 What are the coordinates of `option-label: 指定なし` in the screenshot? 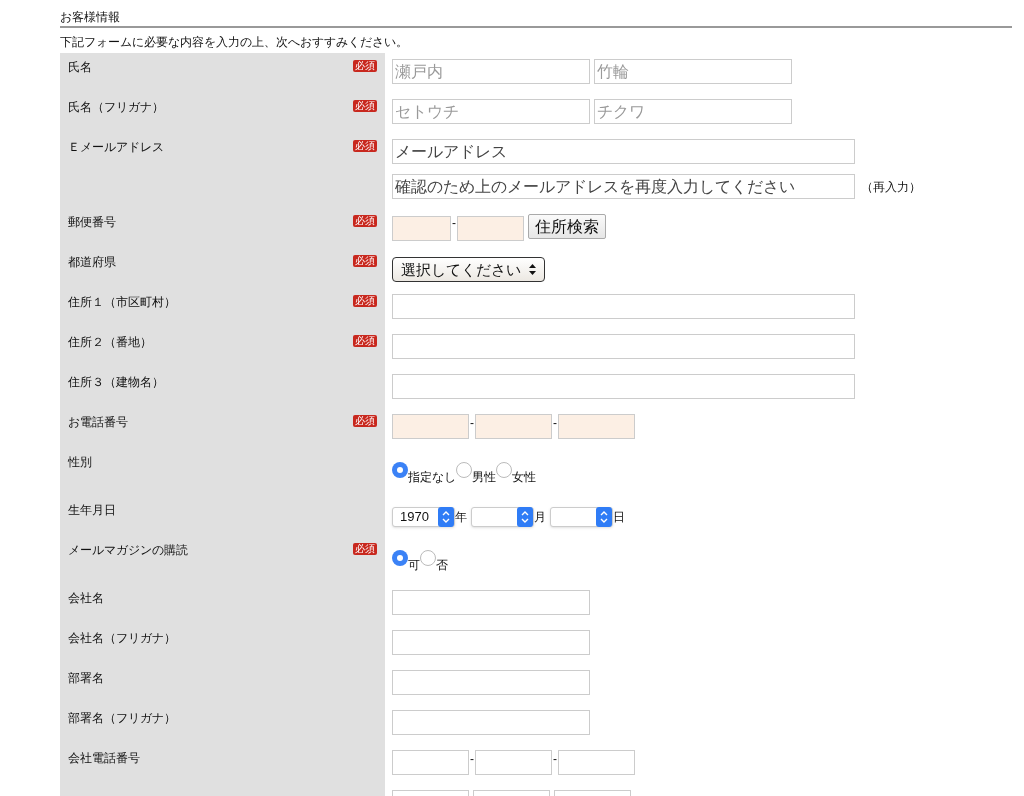 It's located at (432, 477).